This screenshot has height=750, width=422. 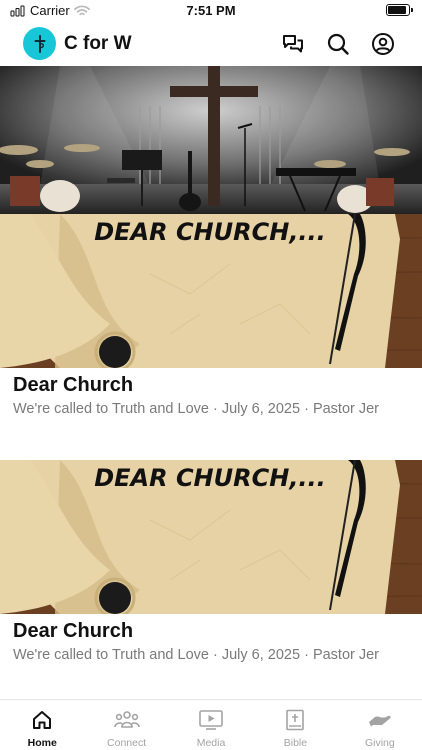 What do you see at coordinates (211, 44) in the screenshot?
I see `app-header: C for W` at bounding box center [211, 44].